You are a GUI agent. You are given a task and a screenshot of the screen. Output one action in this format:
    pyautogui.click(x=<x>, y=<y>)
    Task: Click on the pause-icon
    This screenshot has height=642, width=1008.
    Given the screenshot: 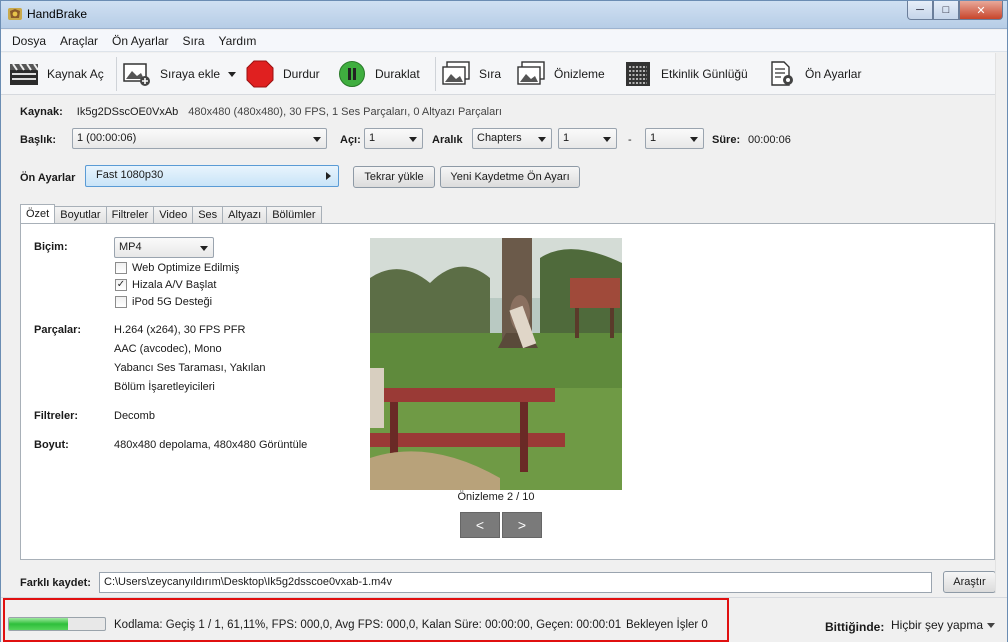 What is the action you would take?
    pyautogui.click(x=352, y=74)
    